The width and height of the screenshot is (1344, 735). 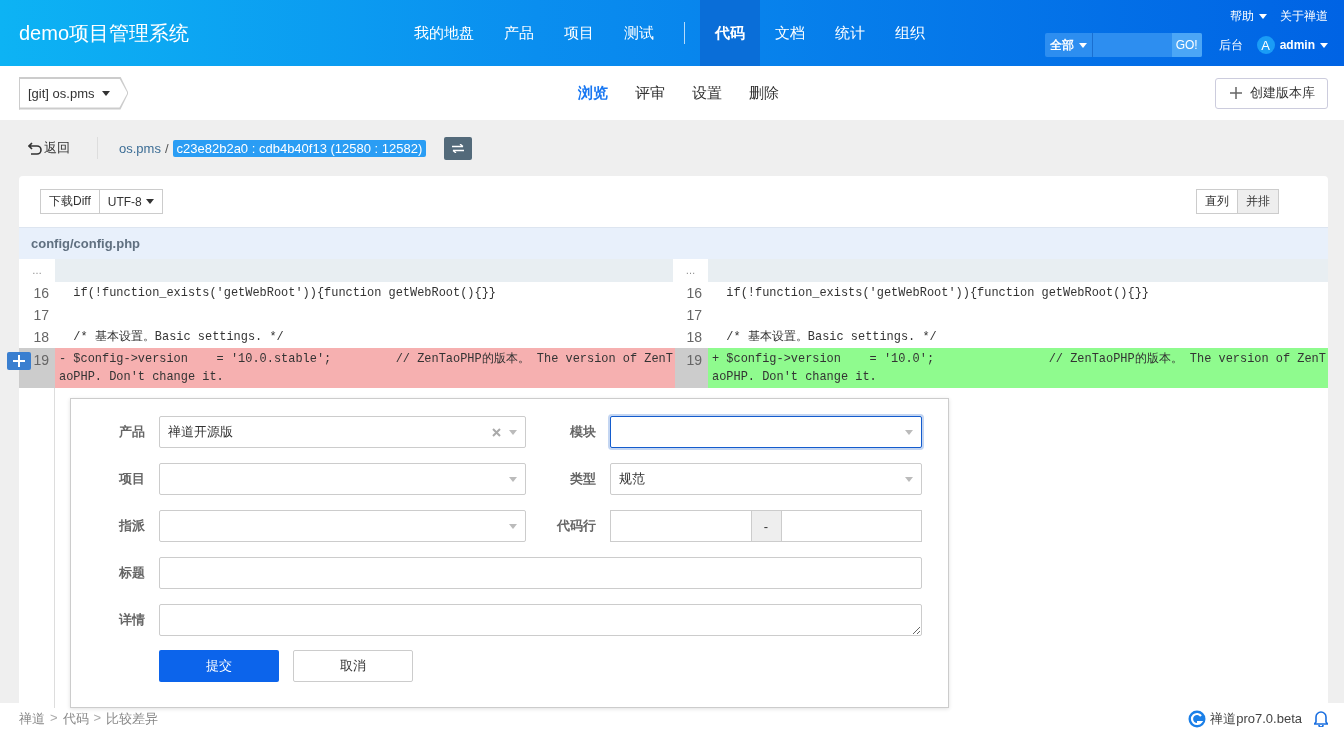 What do you see at coordinates (540, 573) in the screenshot?
I see `title-field` at bounding box center [540, 573].